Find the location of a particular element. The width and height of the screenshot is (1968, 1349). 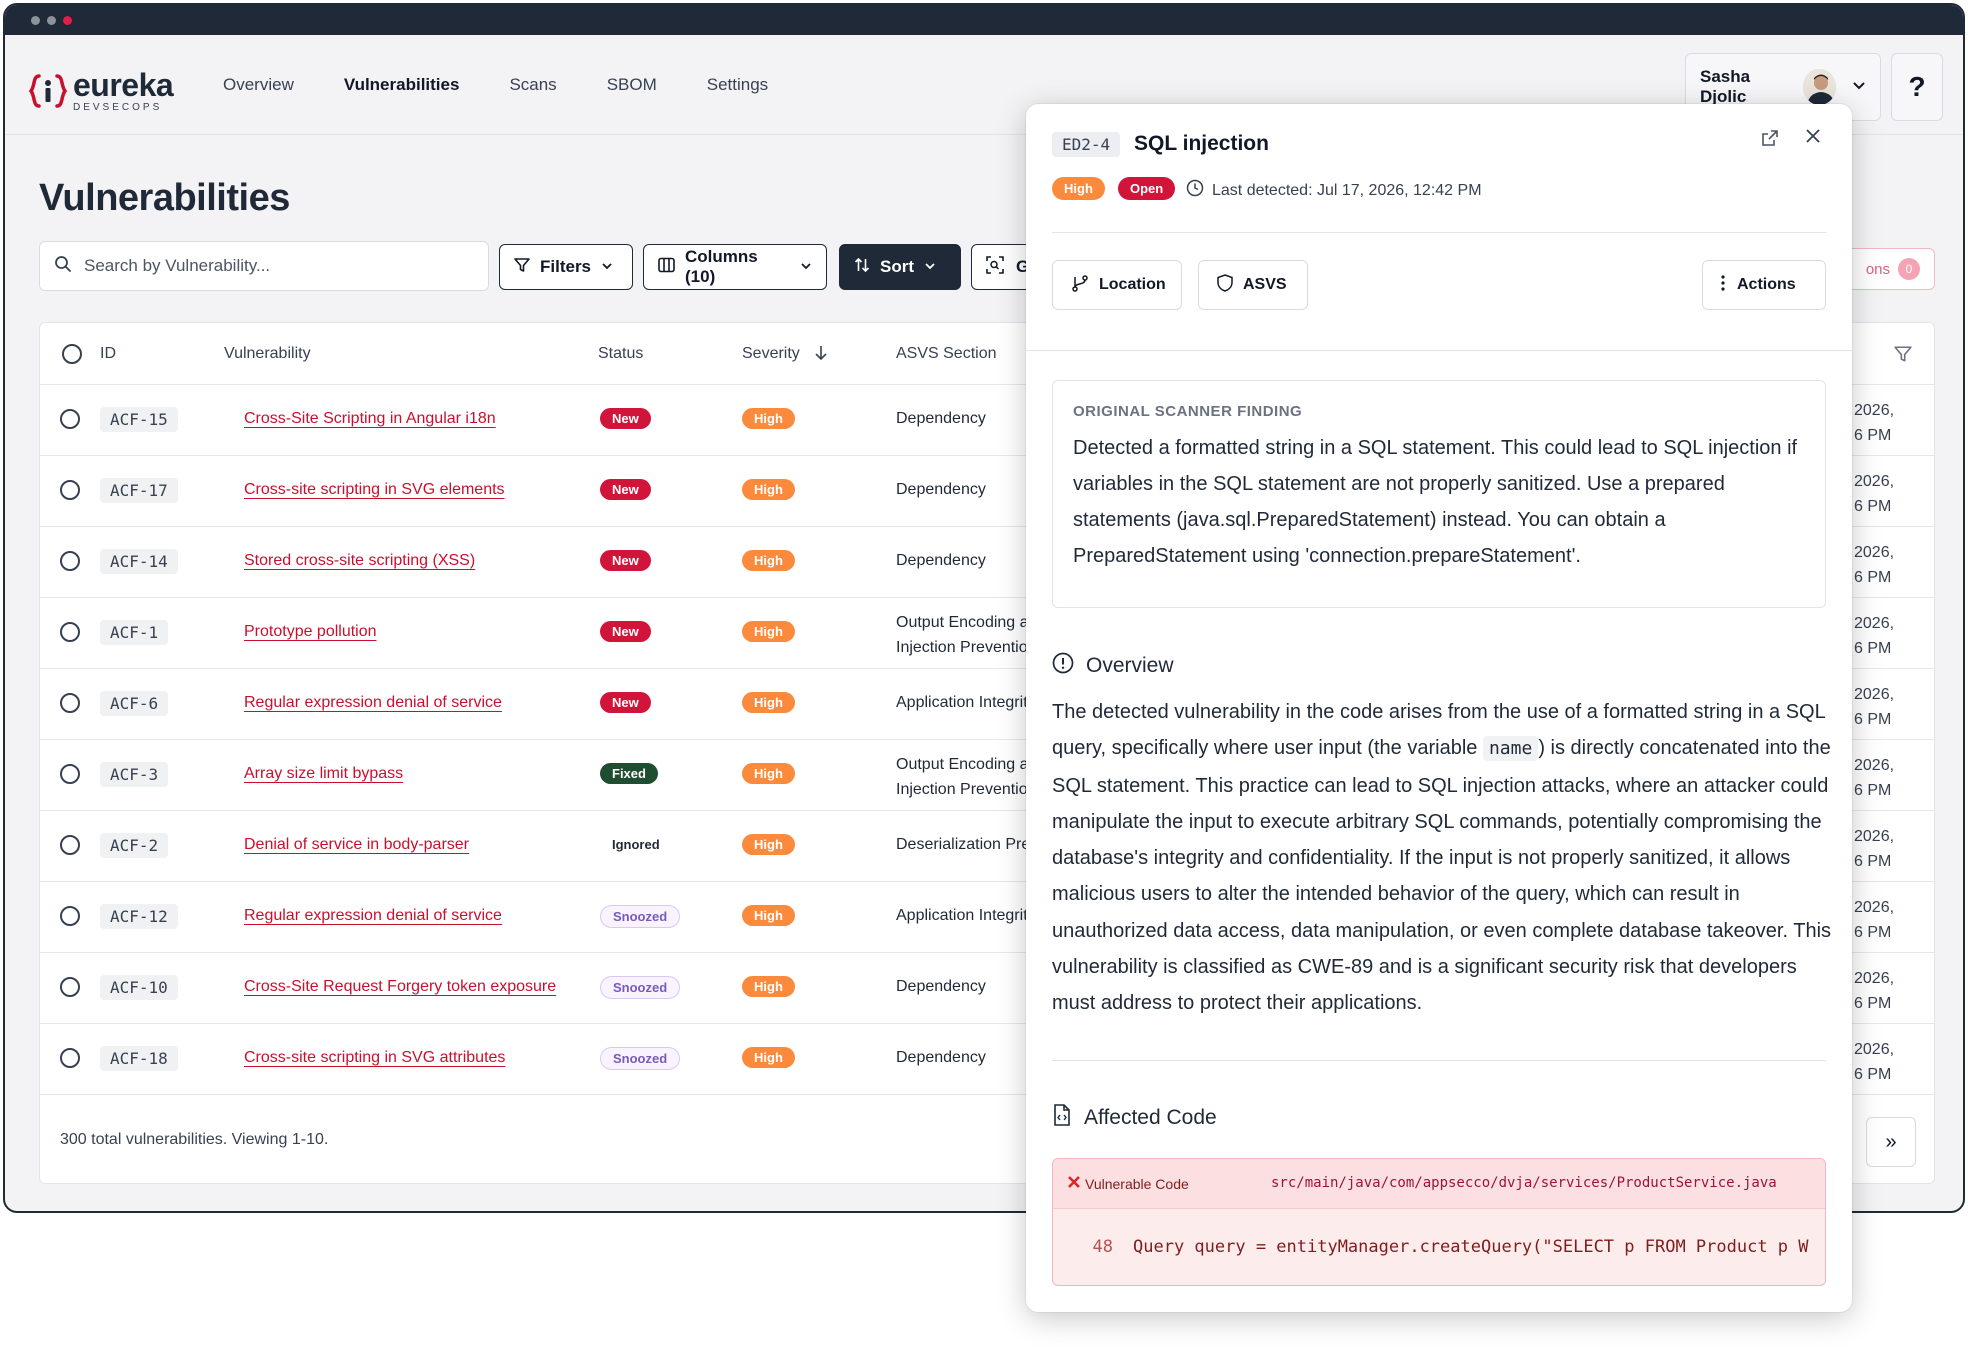

nav-overview: Overview is located at coordinates (258, 85).